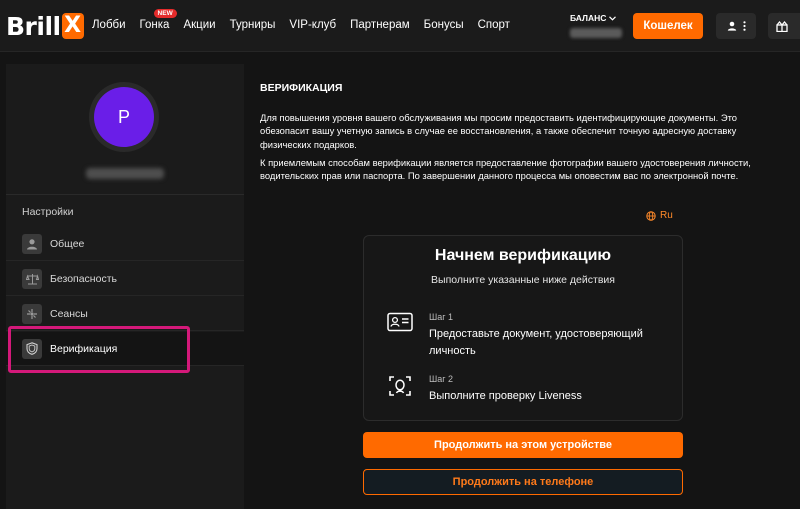 This screenshot has height=509, width=800. I want to click on settings-heading: Настройки, so click(48, 212).